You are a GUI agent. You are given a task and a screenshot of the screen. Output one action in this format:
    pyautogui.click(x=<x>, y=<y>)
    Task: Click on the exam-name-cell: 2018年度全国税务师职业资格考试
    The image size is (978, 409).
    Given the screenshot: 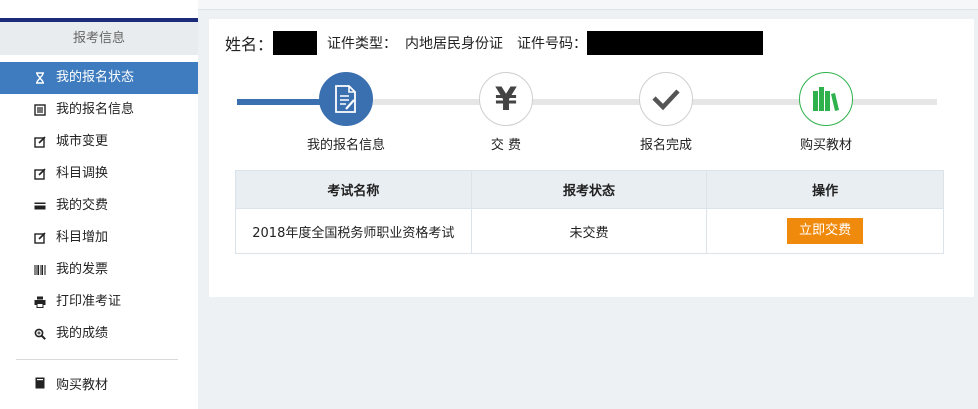 What is the action you would take?
    pyautogui.click(x=353, y=231)
    